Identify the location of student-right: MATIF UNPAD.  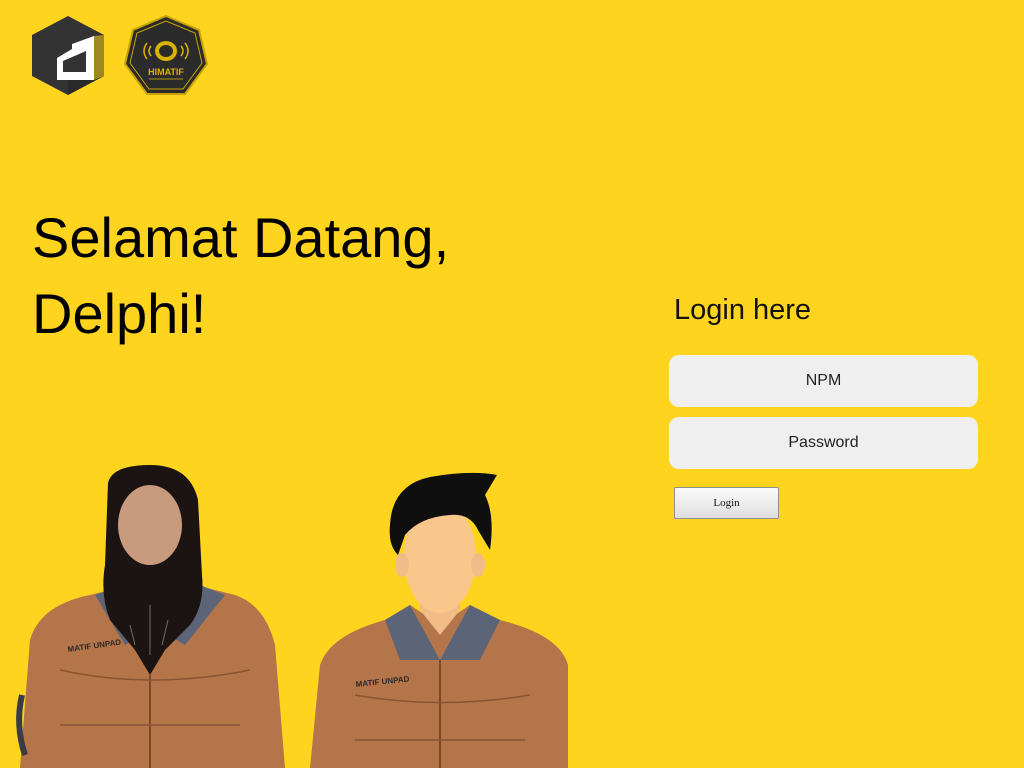
(439, 620).